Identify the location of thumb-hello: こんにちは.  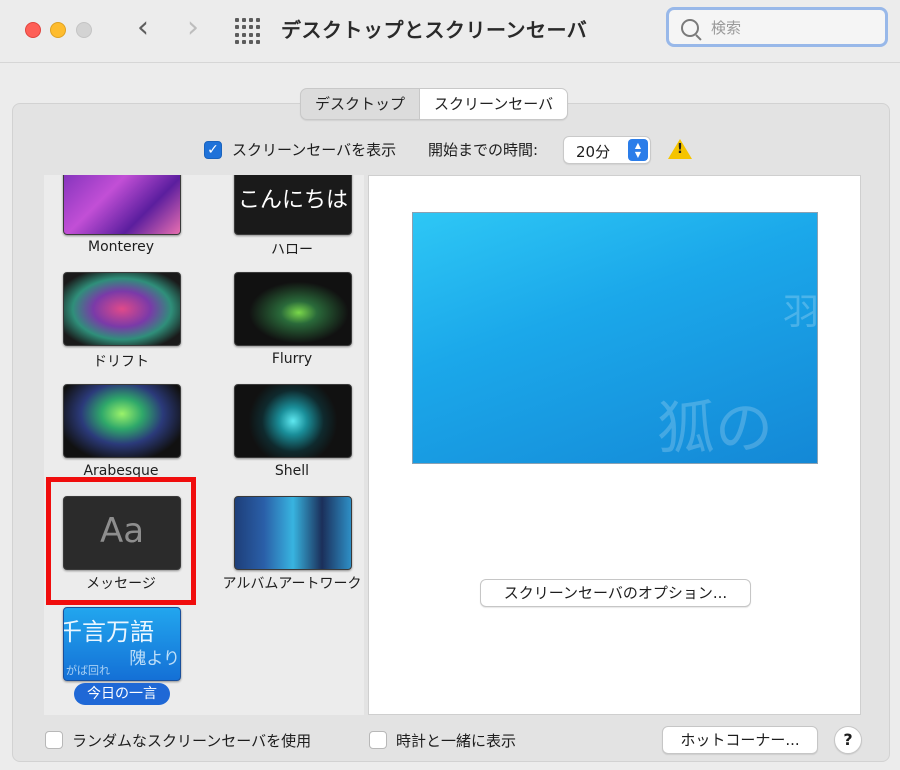
(293, 205).